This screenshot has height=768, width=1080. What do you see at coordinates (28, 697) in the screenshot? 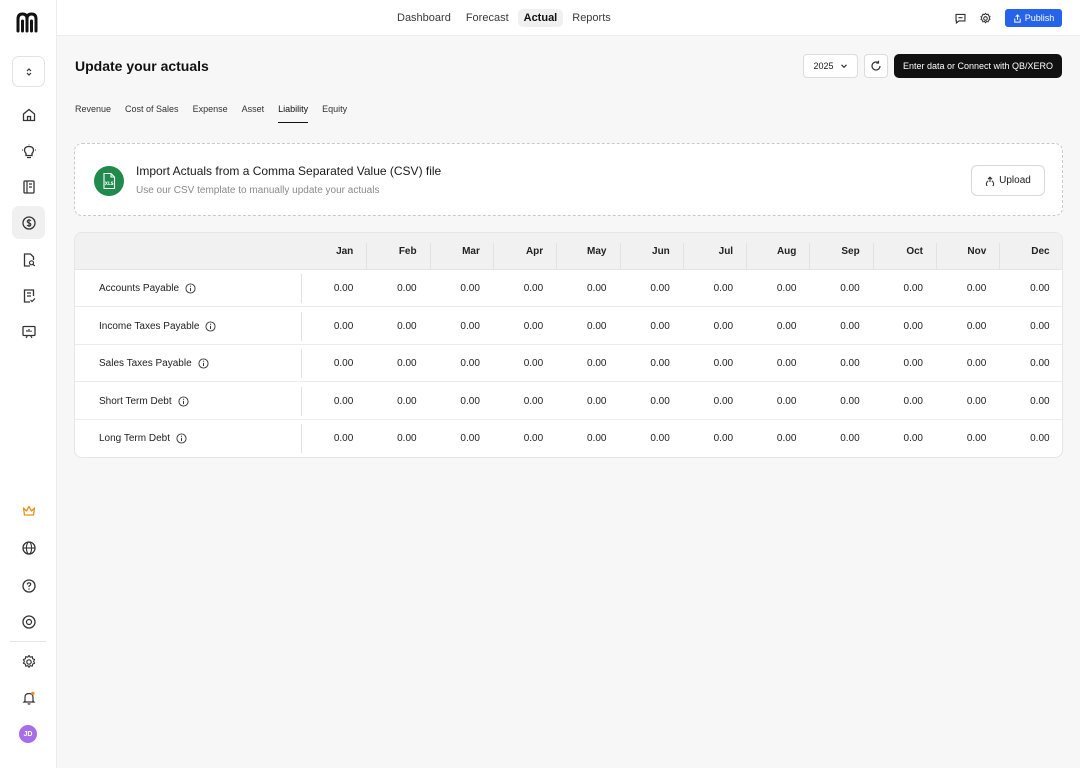
I see `sidebar-item-notifications` at bounding box center [28, 697].